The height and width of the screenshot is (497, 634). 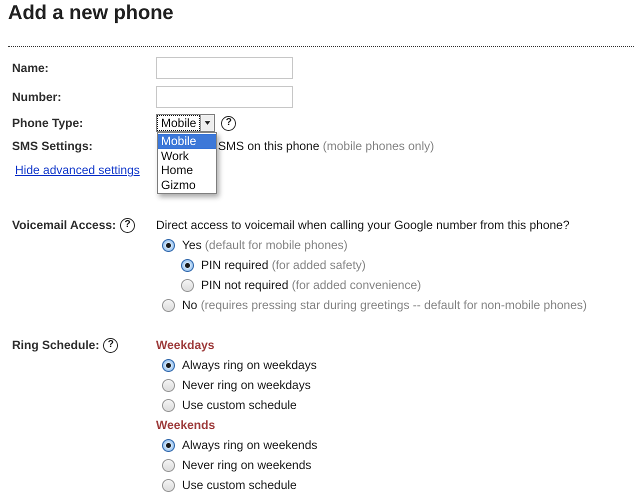 What do you see at coordinates (311, 285) in the screenshot?
I see `option-label: PIN not required (for added convenience)` at bounding box center [311, 285].